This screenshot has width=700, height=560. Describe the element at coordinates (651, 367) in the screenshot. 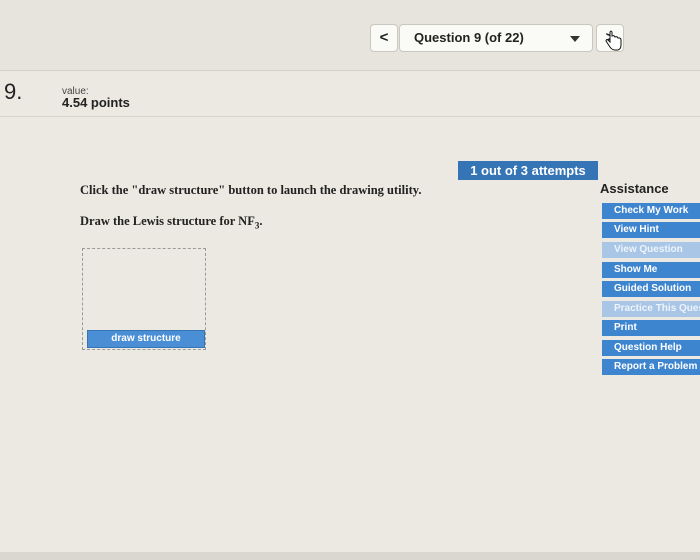

I see `report-a-problem-button: Report a Problem` at that location.